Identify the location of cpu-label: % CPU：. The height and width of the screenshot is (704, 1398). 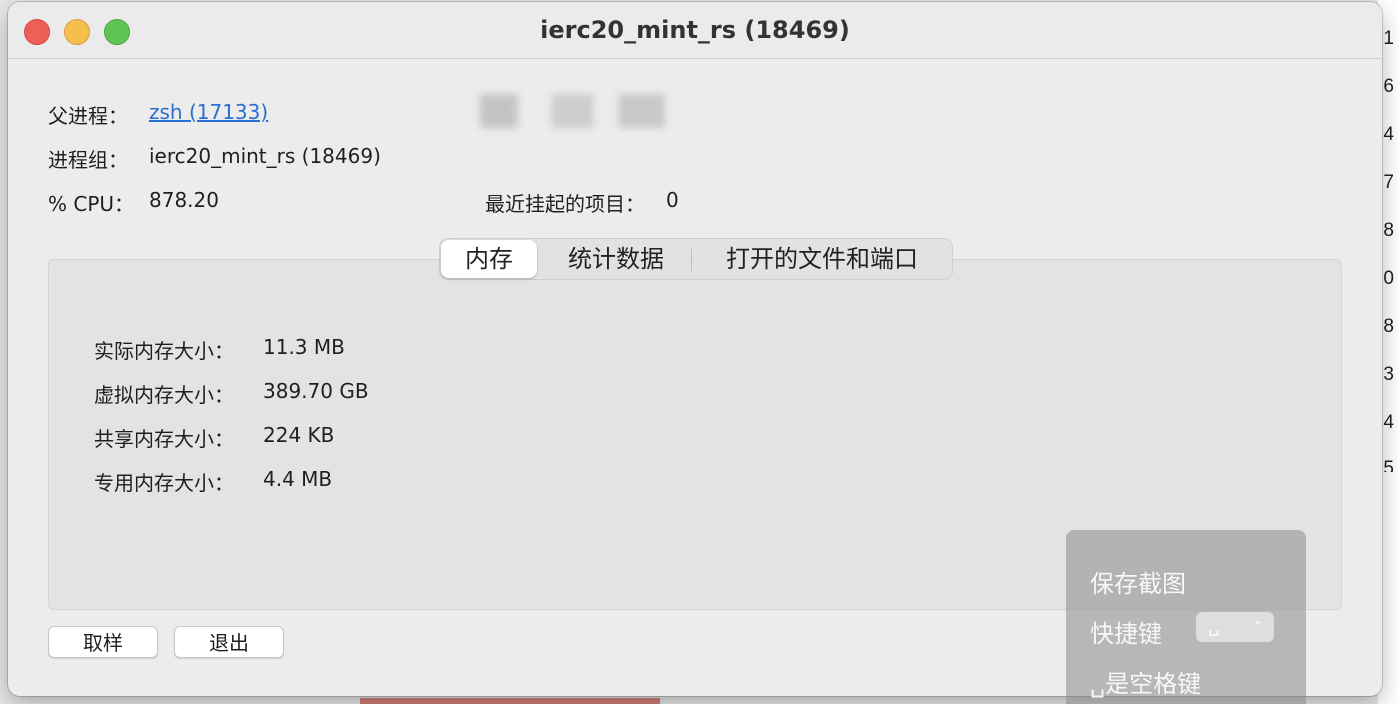
(91, 204).